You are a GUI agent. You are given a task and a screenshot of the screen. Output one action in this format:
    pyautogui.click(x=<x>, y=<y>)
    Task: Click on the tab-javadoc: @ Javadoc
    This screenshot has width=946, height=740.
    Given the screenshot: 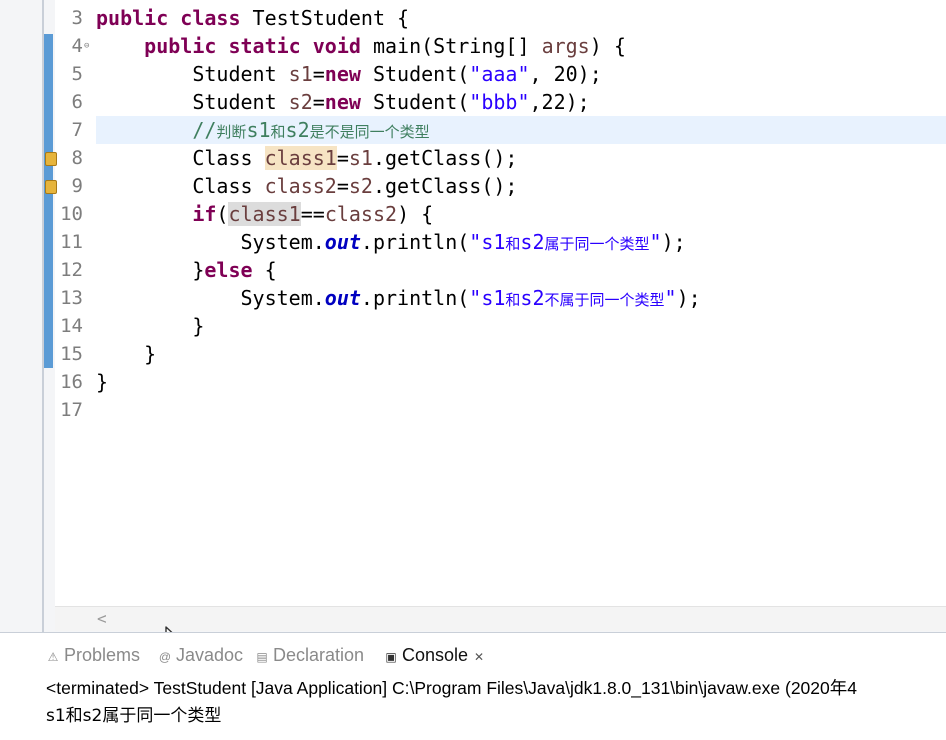 What is the action you would take?
    pyautogui.click(x=200, y=655)
    